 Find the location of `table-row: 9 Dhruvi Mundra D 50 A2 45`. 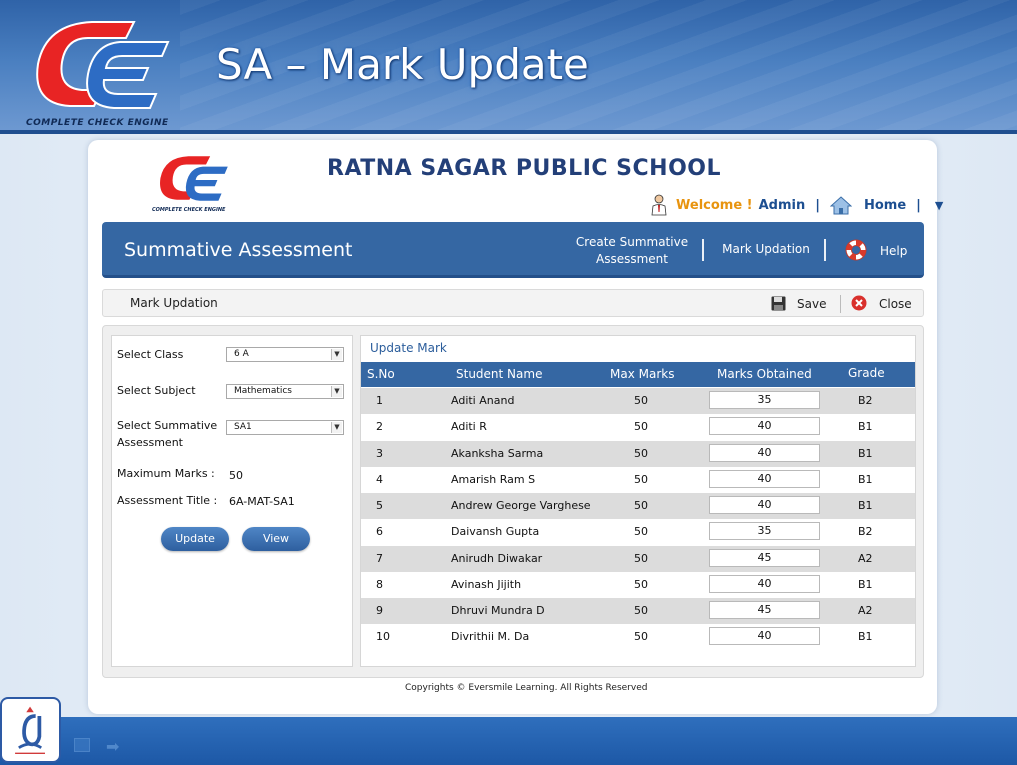

table-row: 9 Dhruvi Mundra D 50 A2 45 is located at coordinates (638, 611).